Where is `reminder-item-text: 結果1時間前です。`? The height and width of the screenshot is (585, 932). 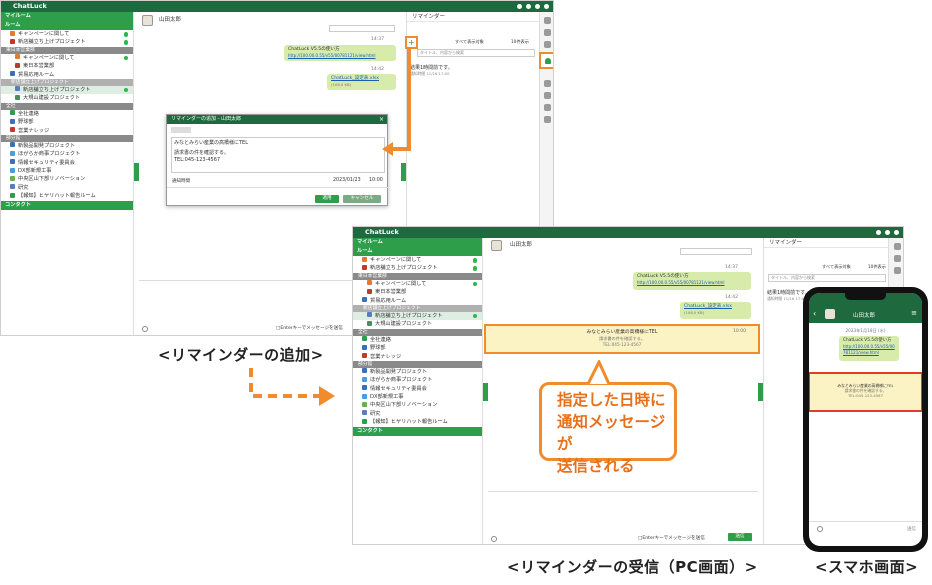 reminder-item-text: 結果1時間前です。 is located at coordinates (788, 292).